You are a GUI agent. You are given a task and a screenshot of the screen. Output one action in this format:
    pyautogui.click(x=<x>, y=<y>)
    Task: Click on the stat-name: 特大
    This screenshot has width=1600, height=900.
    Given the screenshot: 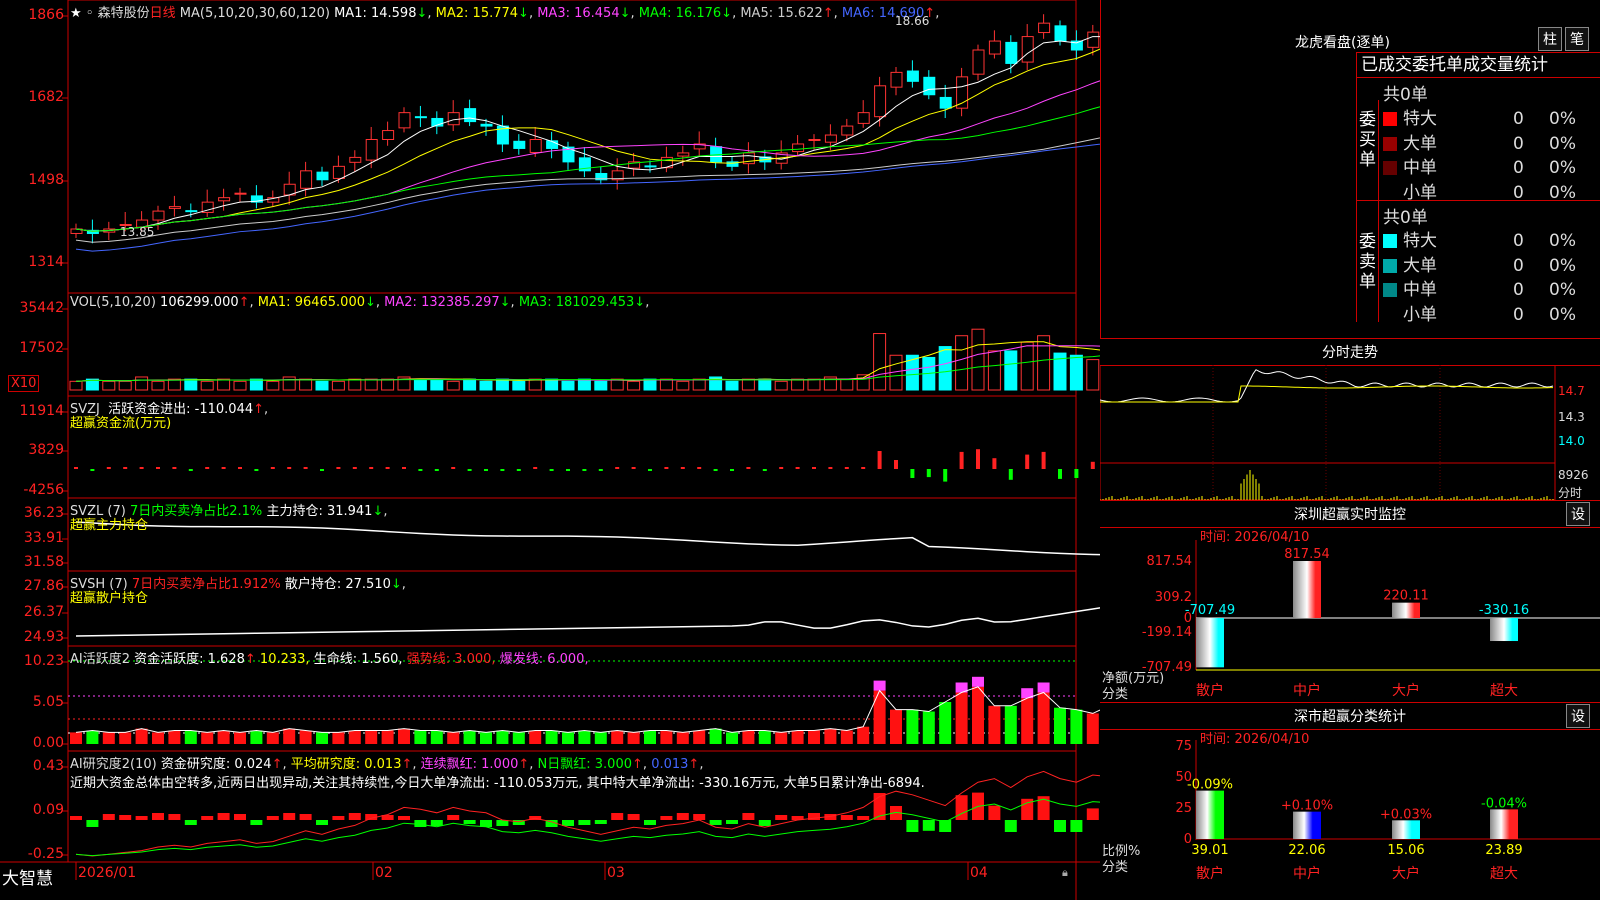 What is the action you would take?
    pyautogui.click(x=1420, y=119)
    